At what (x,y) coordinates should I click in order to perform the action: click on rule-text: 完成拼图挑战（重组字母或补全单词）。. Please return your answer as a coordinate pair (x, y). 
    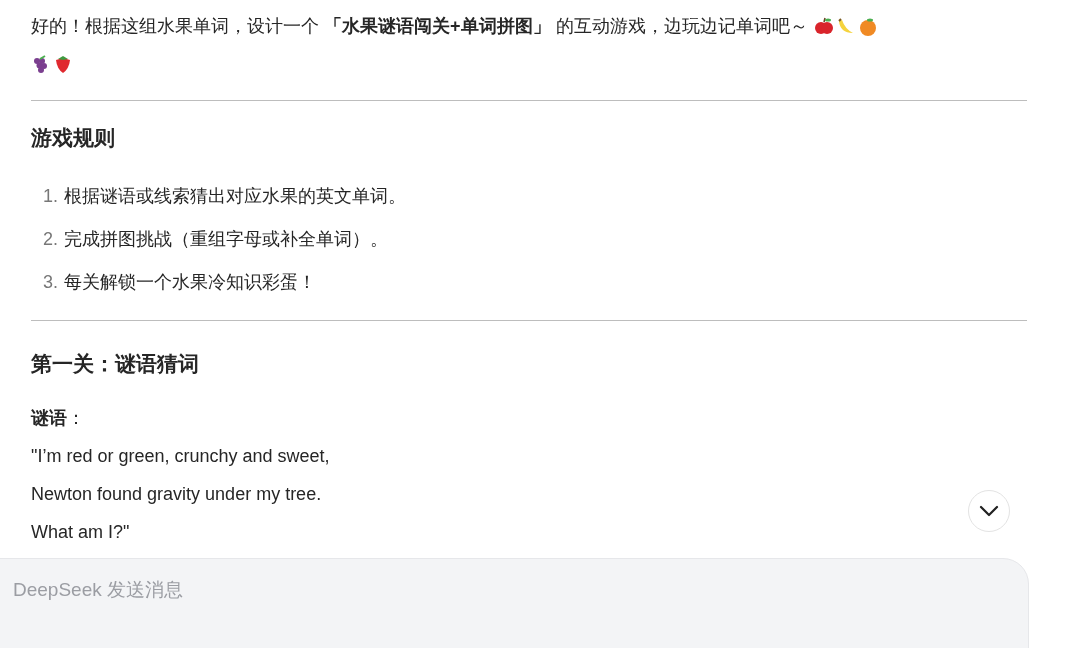
    Looking at the image, I should click on (226, 239).